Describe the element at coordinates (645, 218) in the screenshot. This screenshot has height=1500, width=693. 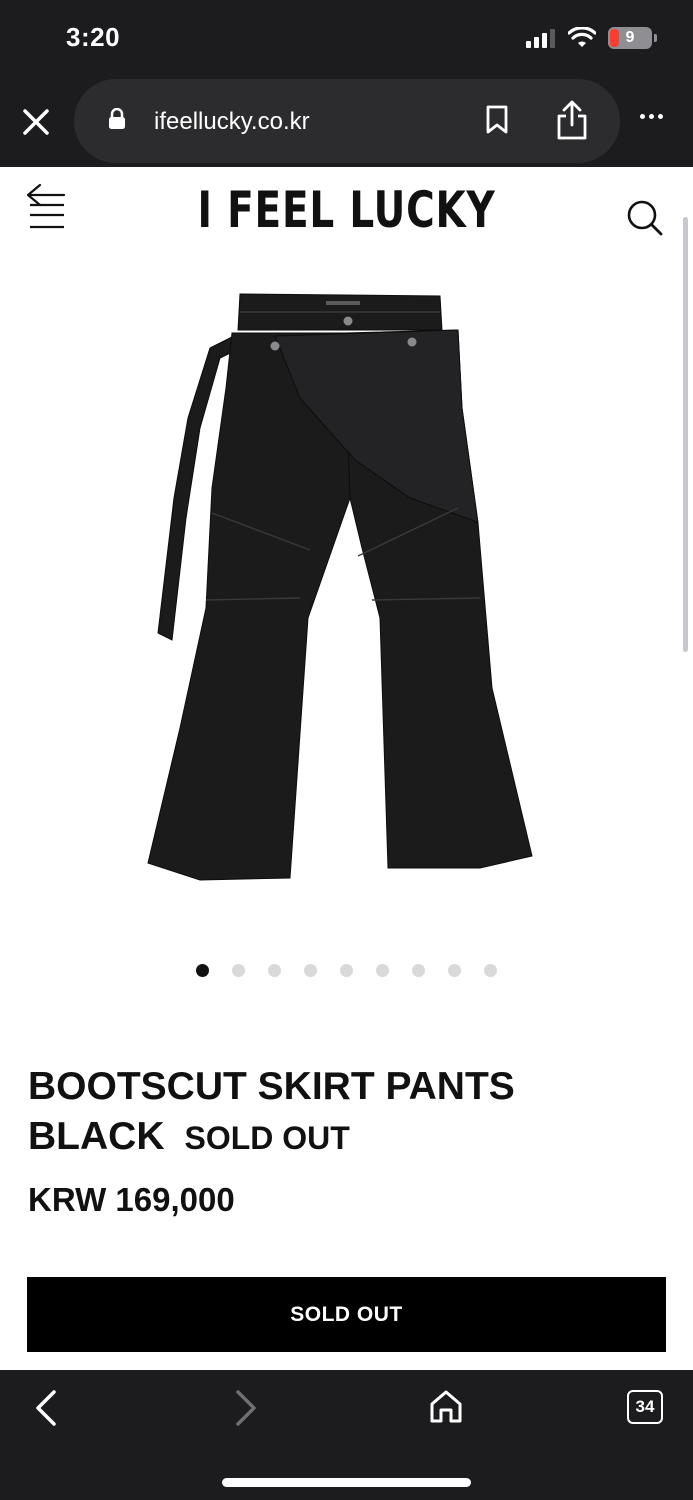
I see `search-icon` at that location.